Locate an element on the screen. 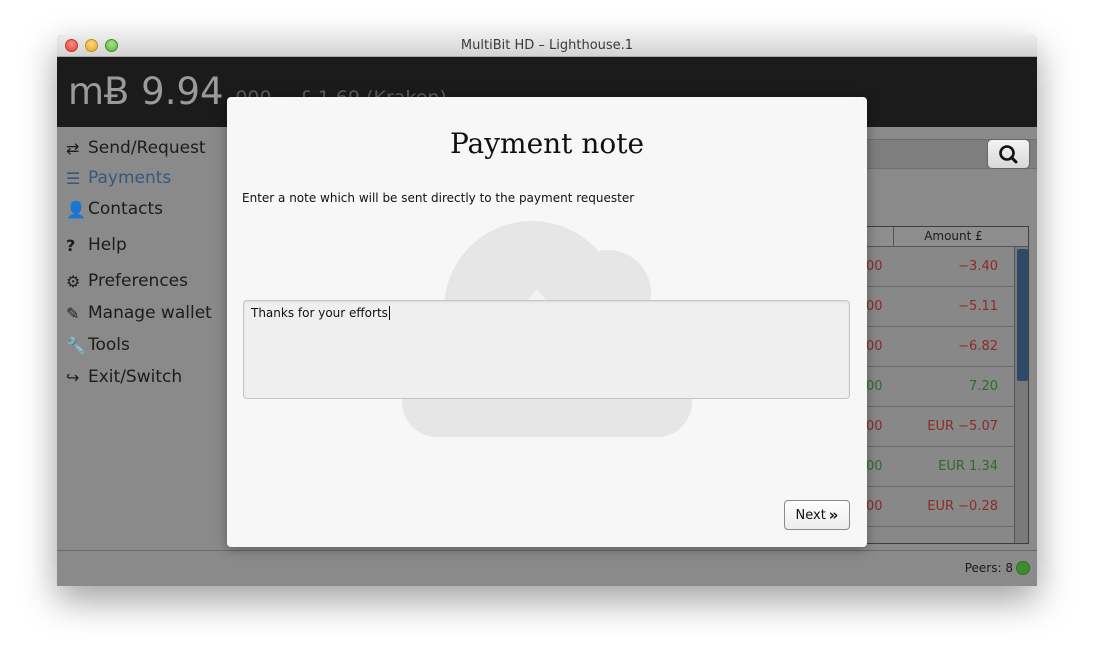  amount-cell: −3.40 is located at coordinates (978, 266).